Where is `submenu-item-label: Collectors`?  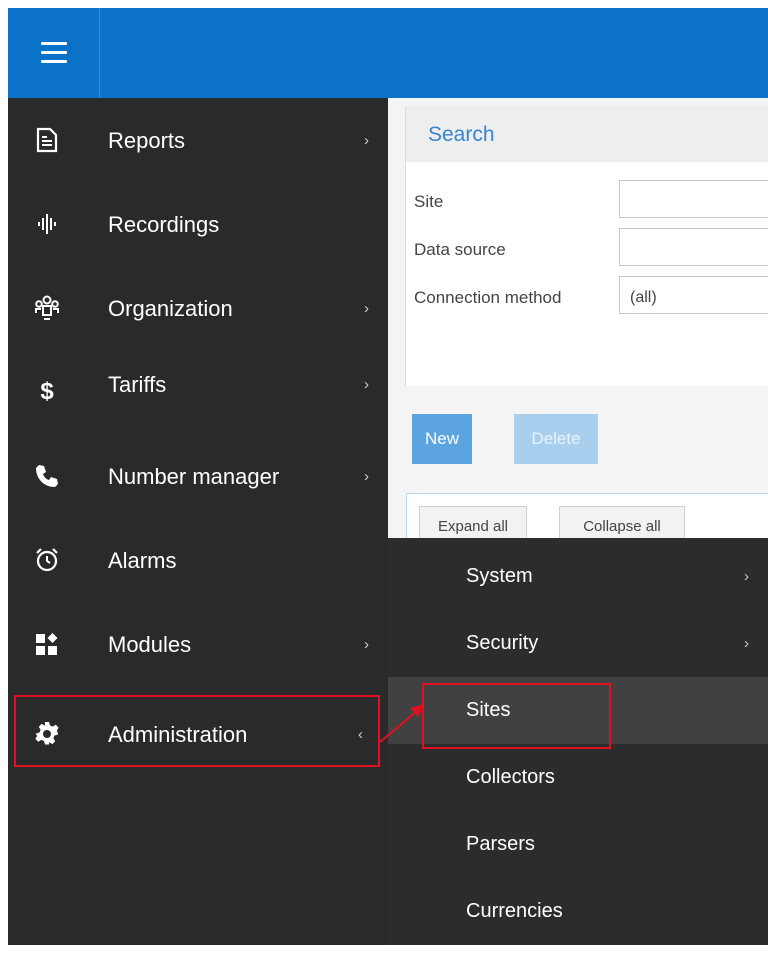 submenu-item-label: Collectors is located at coordinates (510, 777).